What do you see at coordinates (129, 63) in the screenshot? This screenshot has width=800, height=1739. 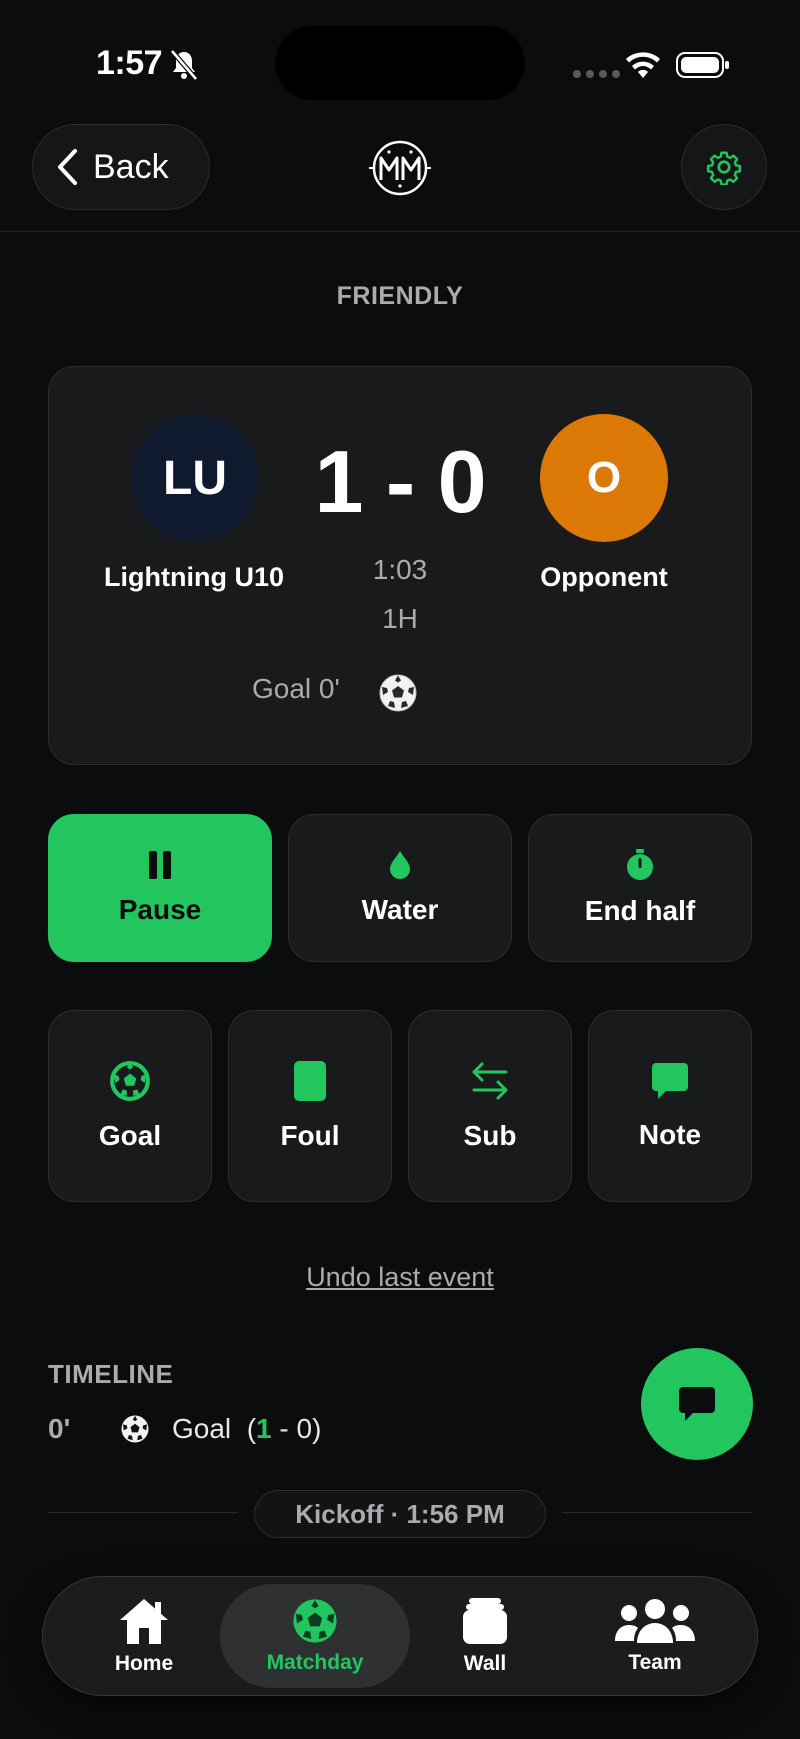 I see `status-time: 1:57` at bounding box center [129, 63].